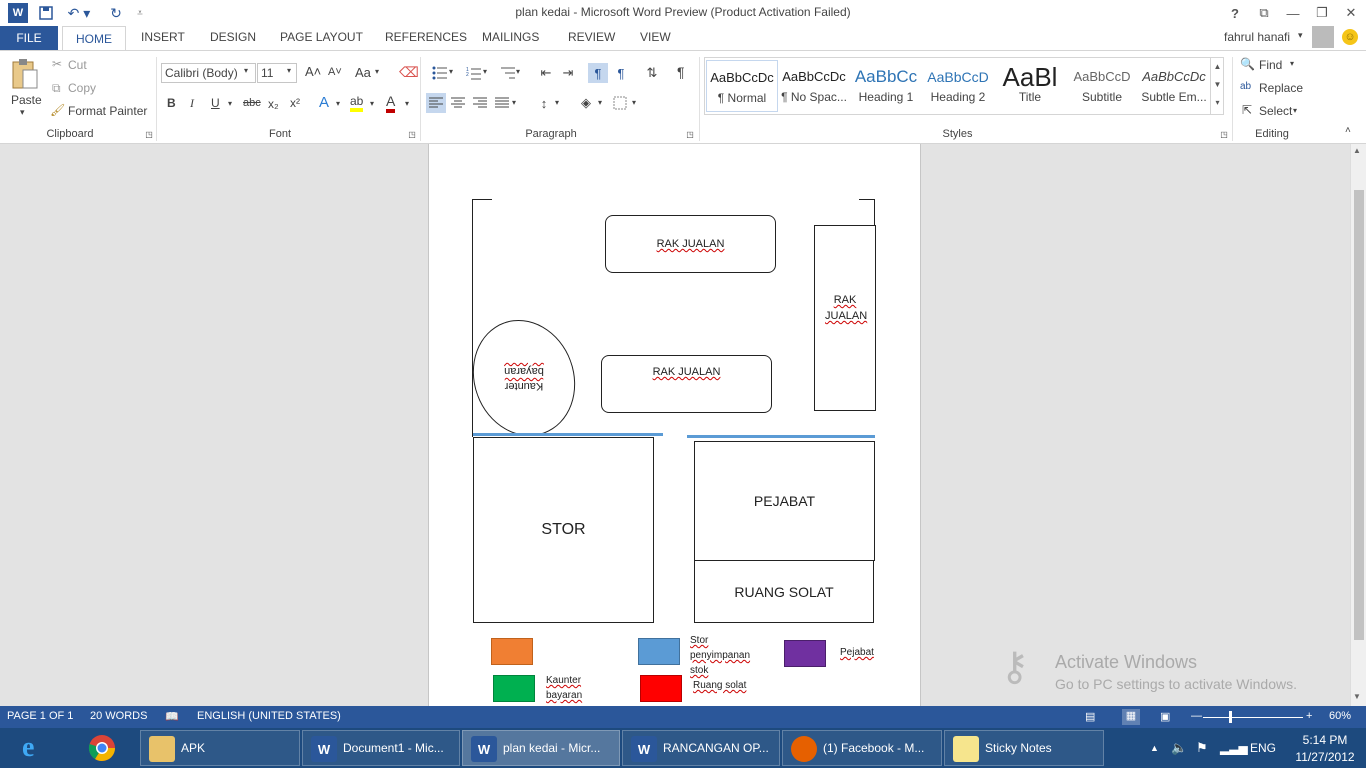  Describe the element at coordinates (784, 501) in the screenshot. I see `pejabat-room: PEJABAT` at that location.